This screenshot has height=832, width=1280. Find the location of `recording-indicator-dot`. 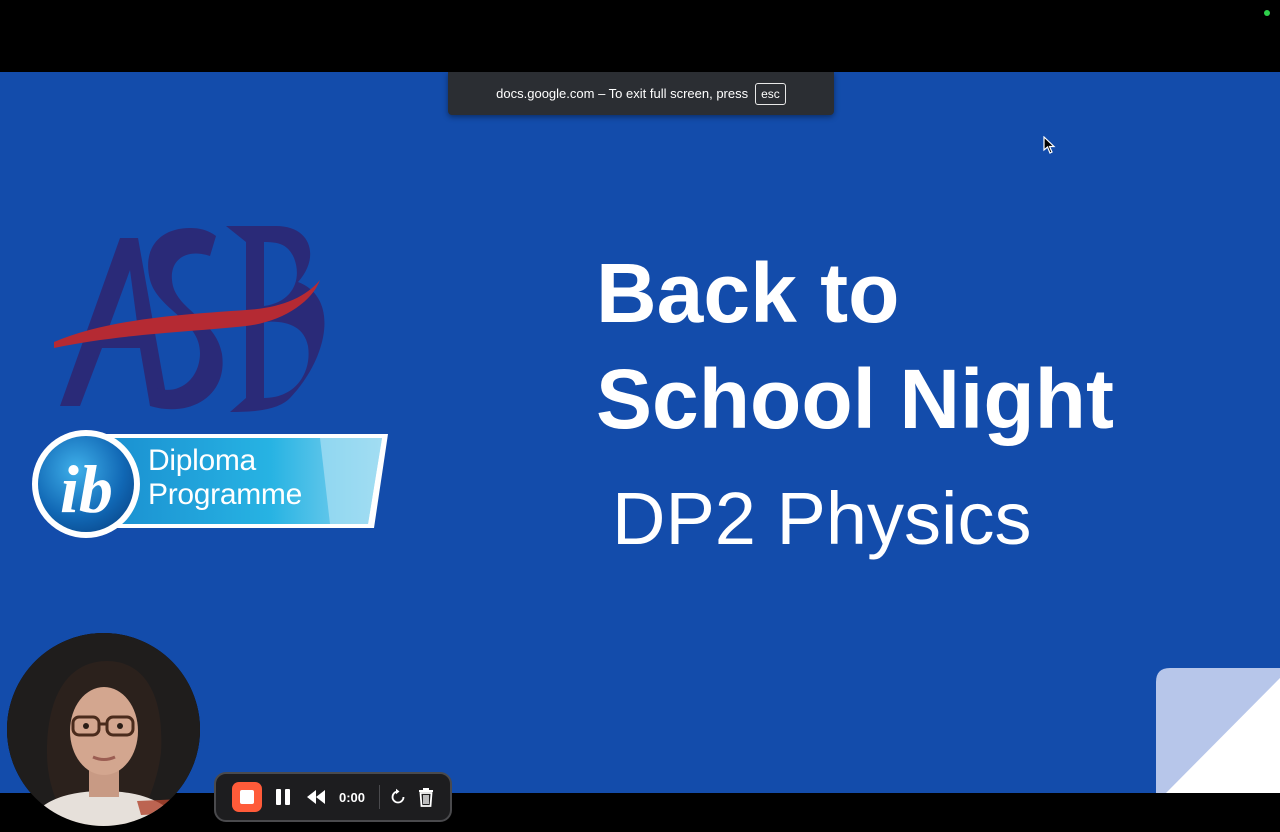

recording-indicator-dot is located at coordinates (1267, 13).